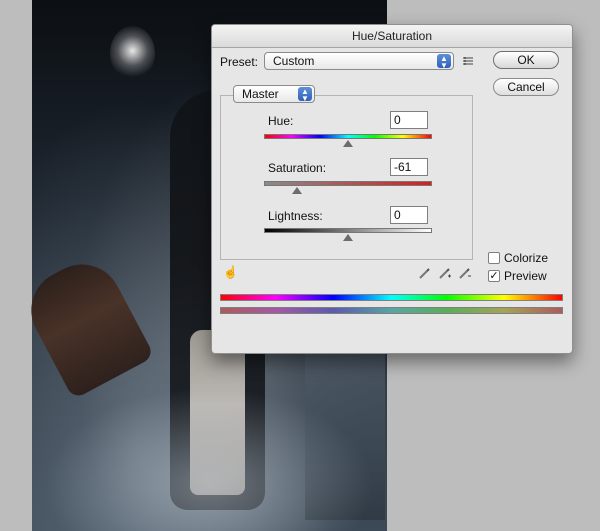  I want to click on preset-label: Preset:, so click(239, 62).